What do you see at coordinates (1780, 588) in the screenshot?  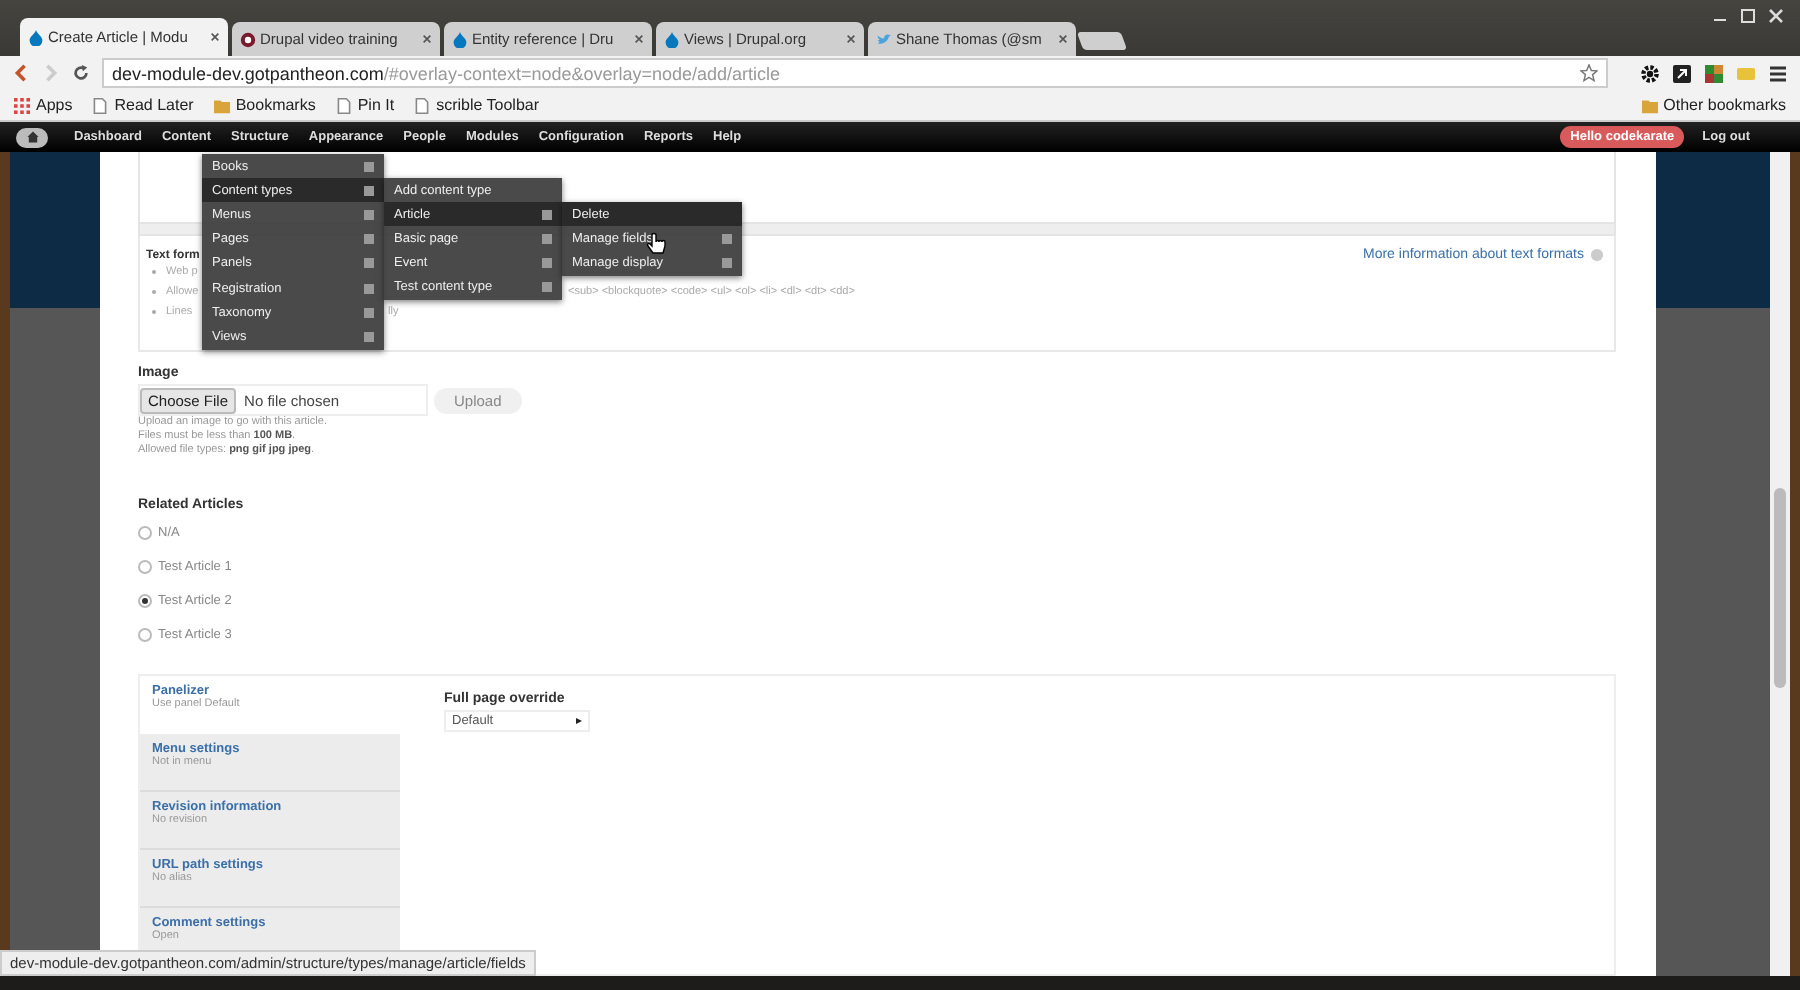 I see `scroll-thumb` at bounding box center [1780, 588].